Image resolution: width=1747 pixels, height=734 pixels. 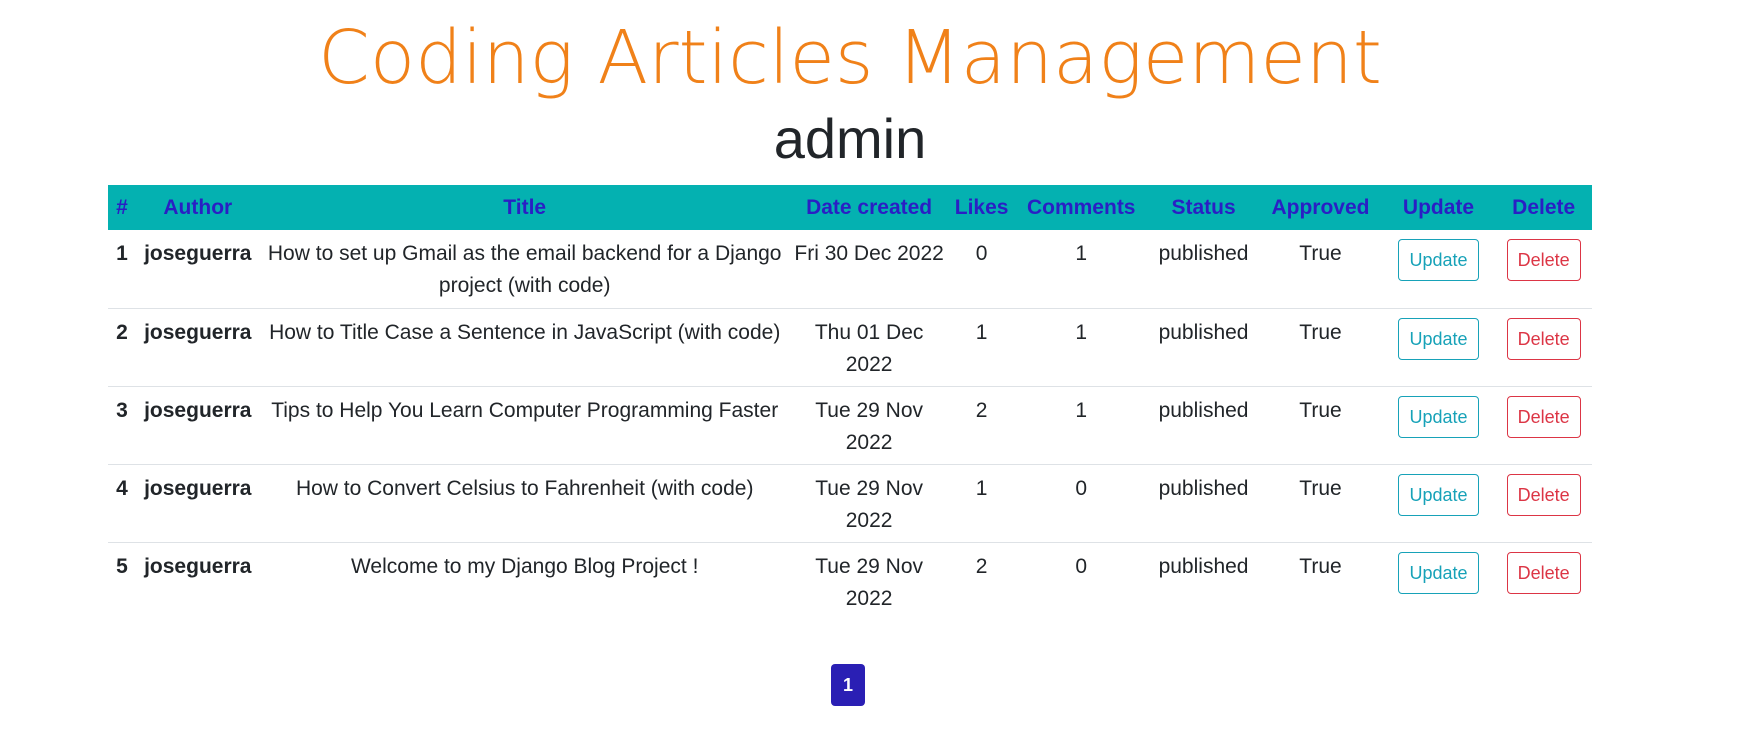 What do you see at coordinates (122, 346) in the screenshot?
I see `row-number: 2` at bounding box center [122, 346].